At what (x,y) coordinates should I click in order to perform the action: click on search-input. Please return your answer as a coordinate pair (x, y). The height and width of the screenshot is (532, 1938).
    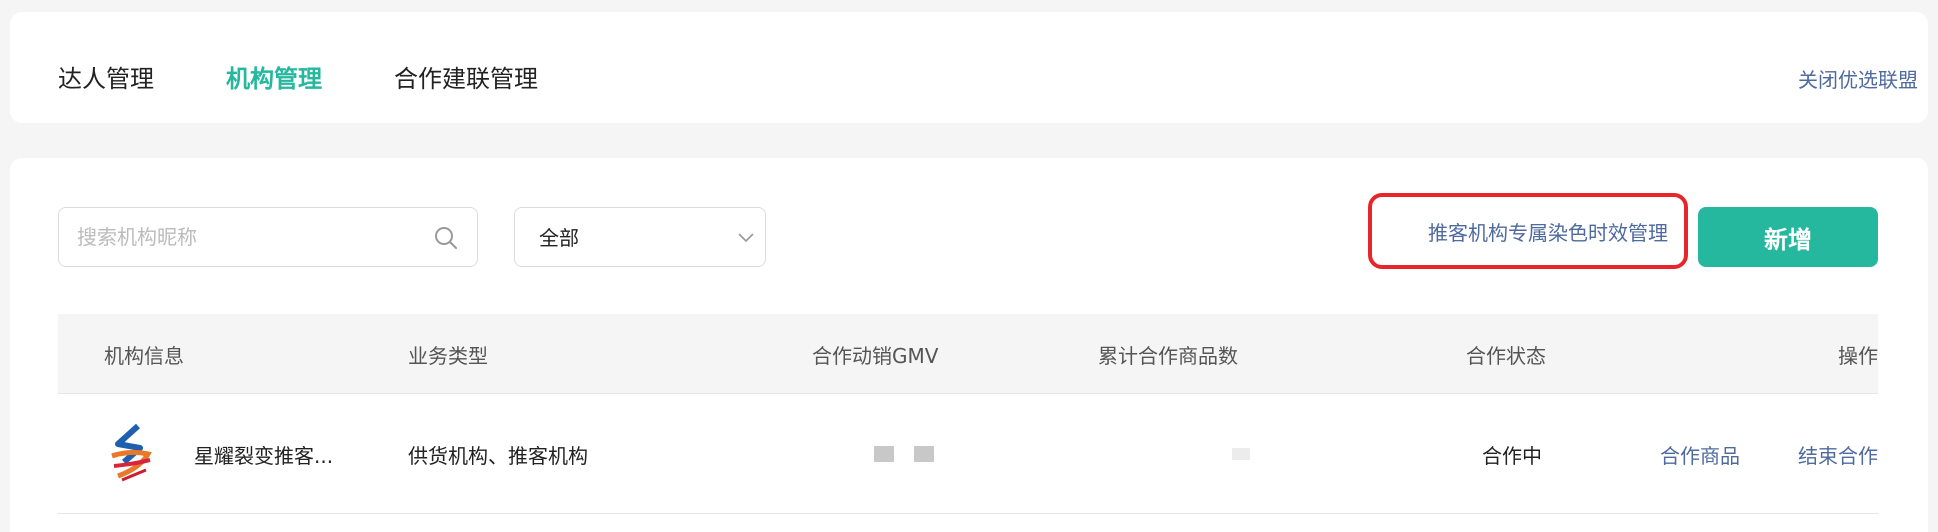
    Looking at the image, I should click on (247, 237).